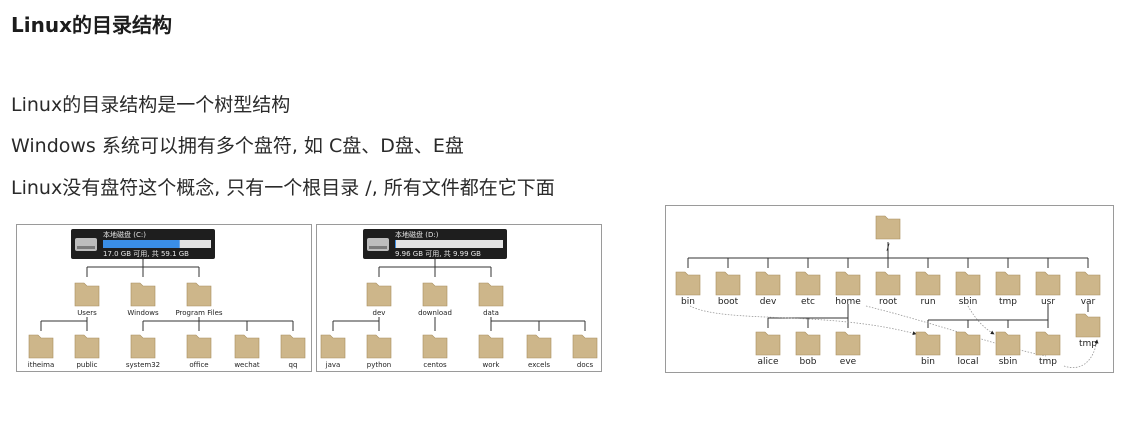 This screenshot has height=426, width=1135. What do you see at coordinates (198, 365) in the screenshot?
I see `svg-text: office` at bounding box center [198, 365].